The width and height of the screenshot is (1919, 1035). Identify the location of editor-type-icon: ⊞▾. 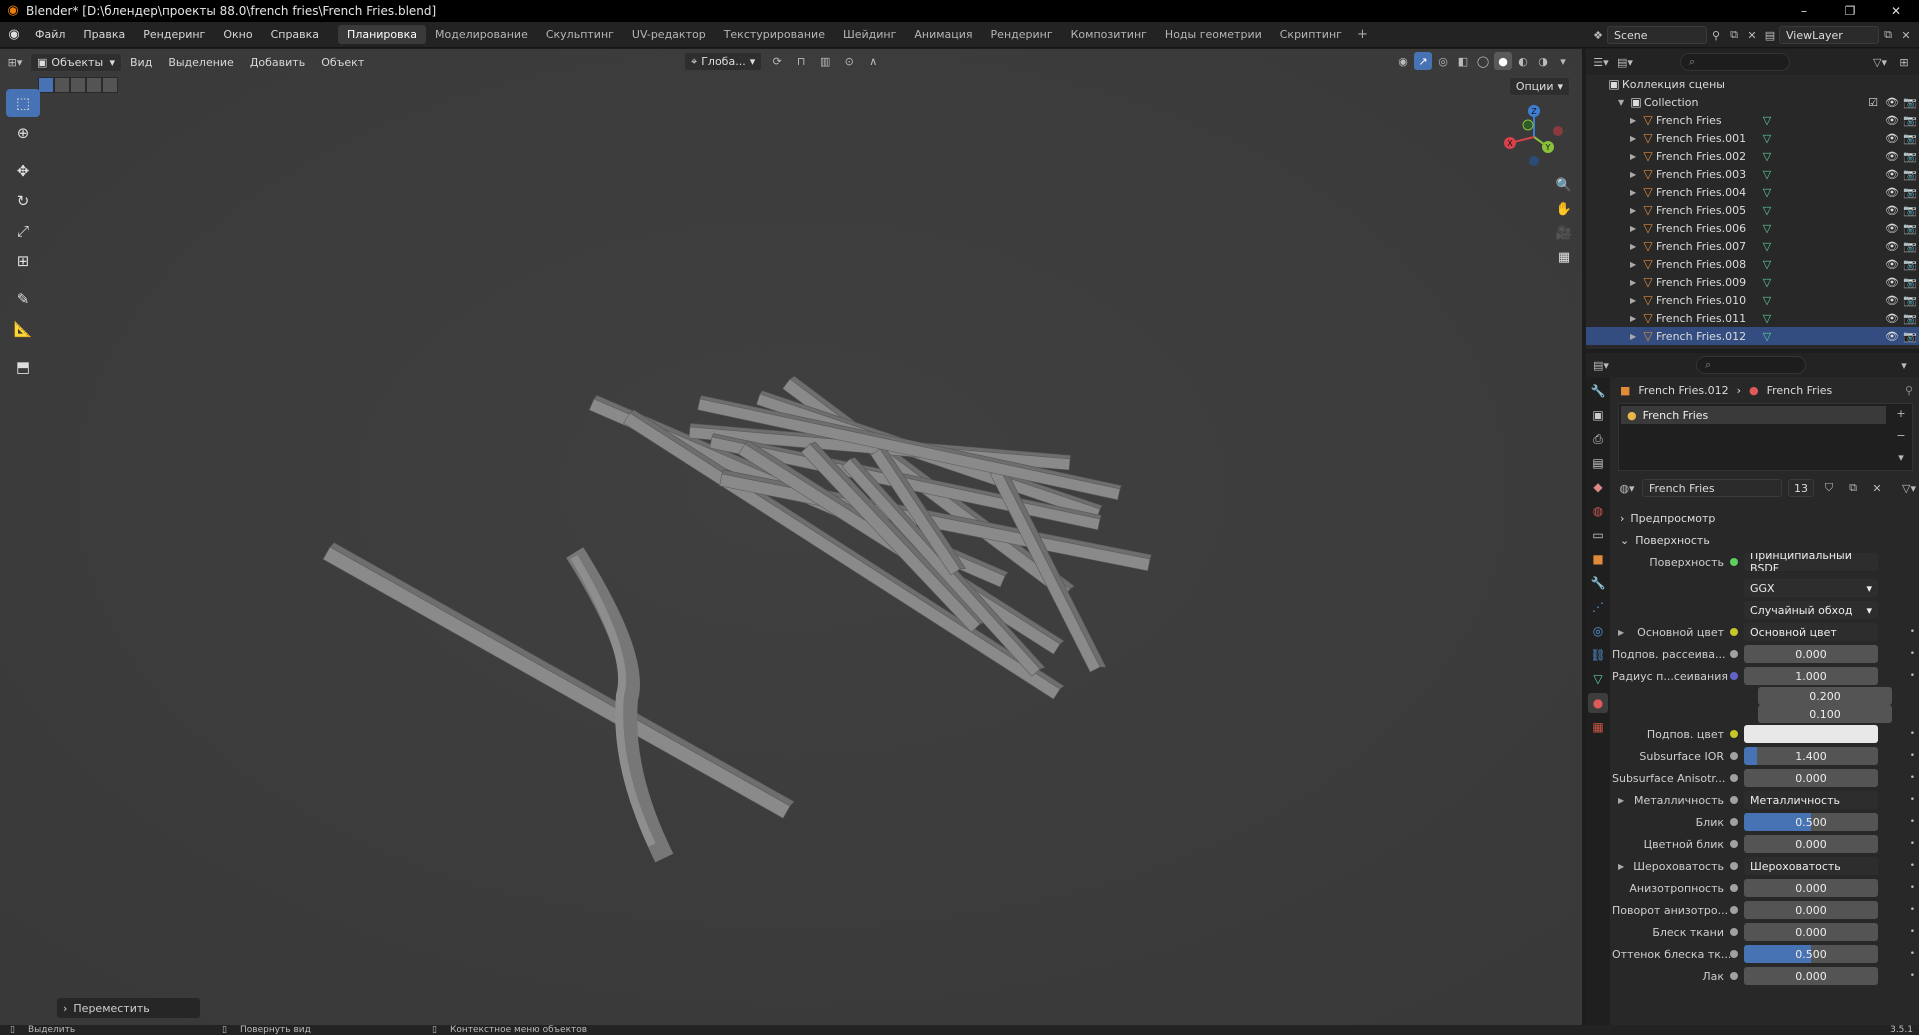
(15, 62).